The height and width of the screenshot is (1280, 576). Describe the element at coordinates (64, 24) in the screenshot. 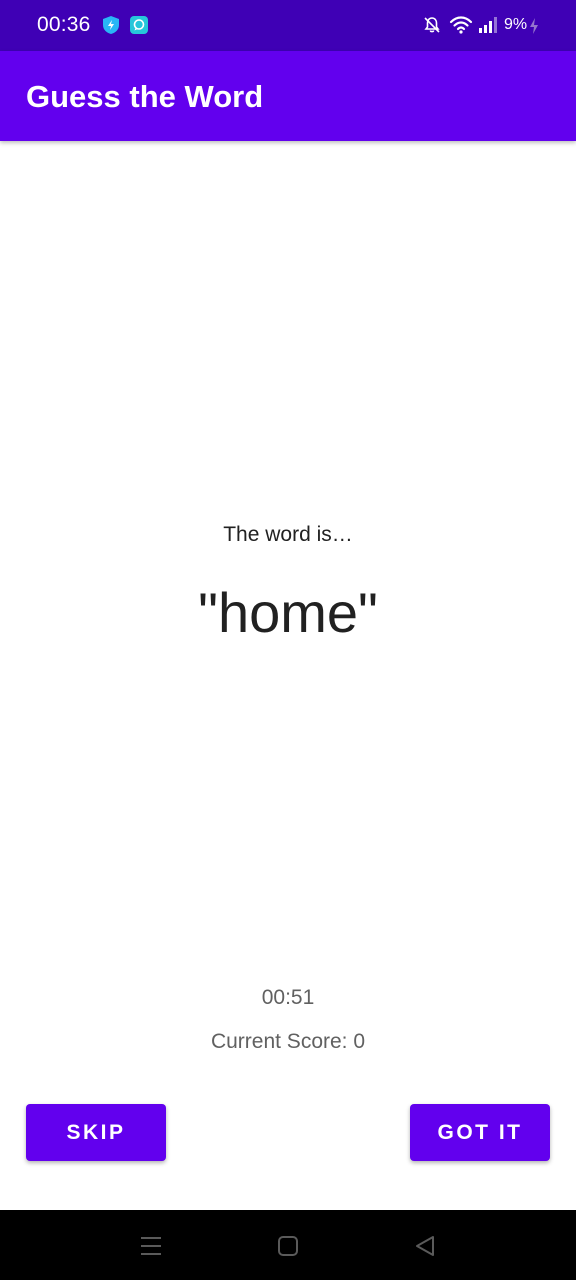

I see `status-time: 00:36` at that location.